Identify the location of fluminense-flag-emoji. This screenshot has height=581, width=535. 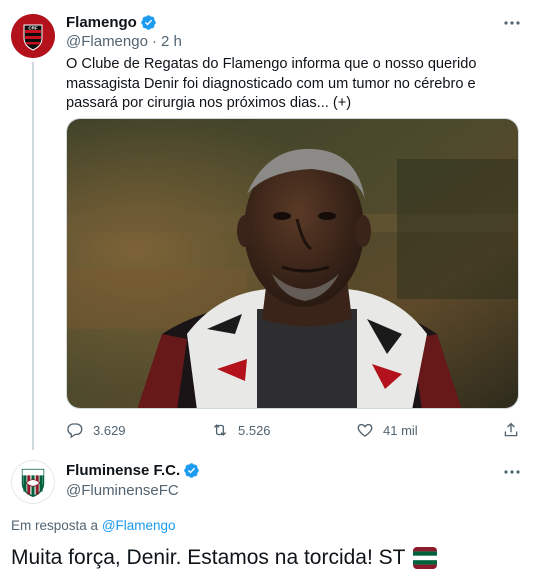
(424, 558).